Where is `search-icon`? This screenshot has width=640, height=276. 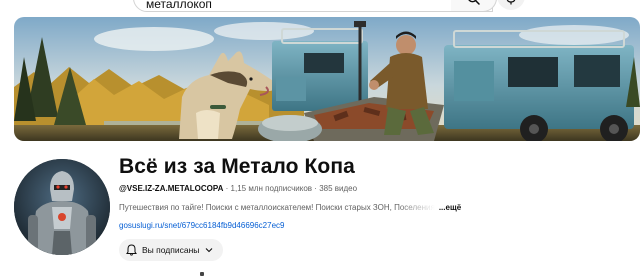 search-icon is located at coordinates (474, 2).